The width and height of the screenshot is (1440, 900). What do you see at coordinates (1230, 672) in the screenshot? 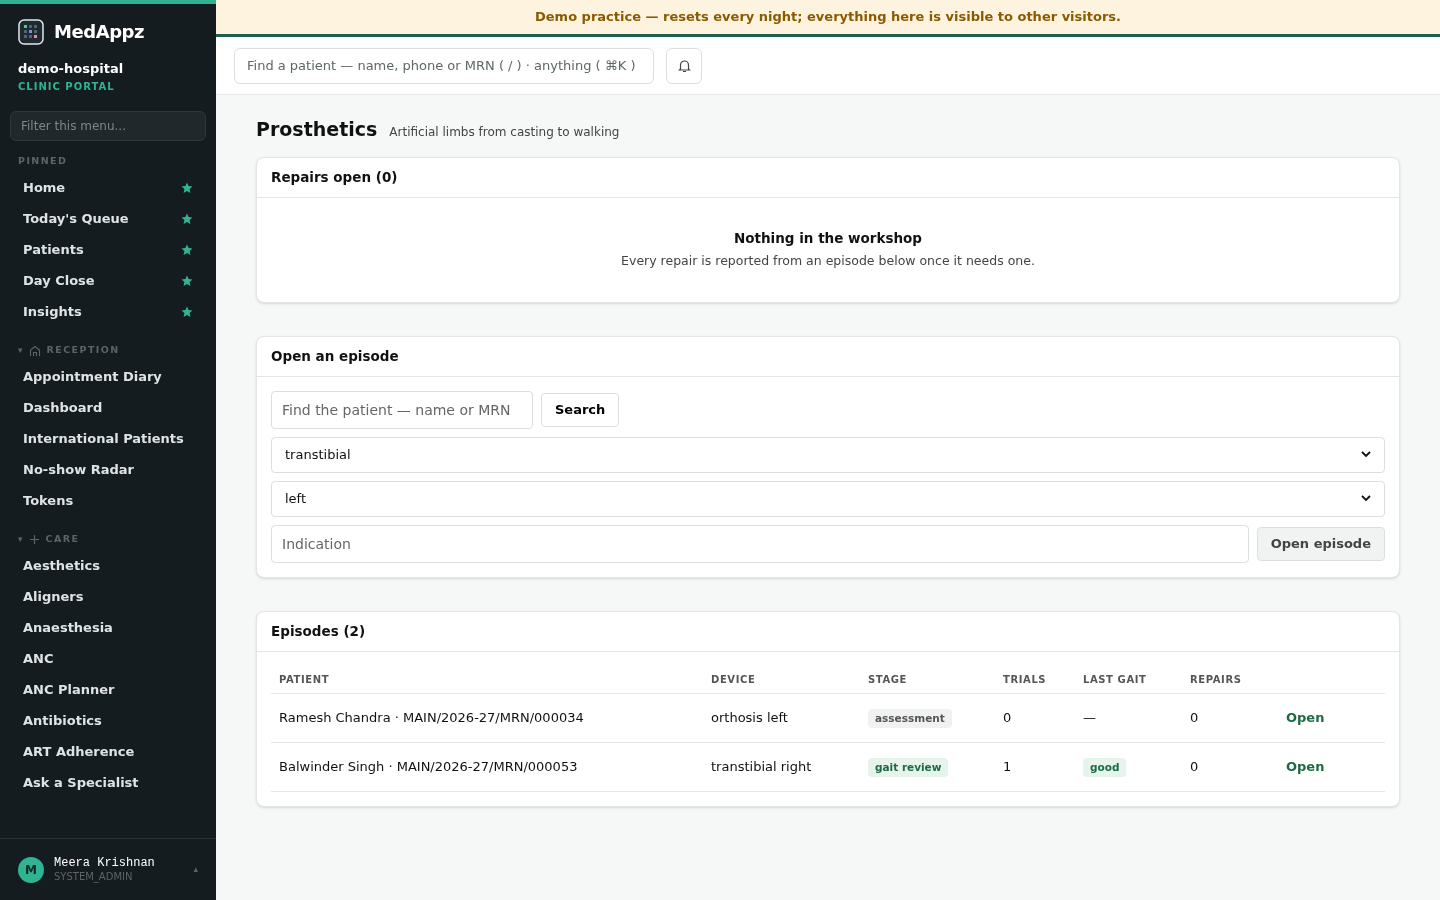
I see `column-header: REPAIRS` at bounding box center [1230, 672].